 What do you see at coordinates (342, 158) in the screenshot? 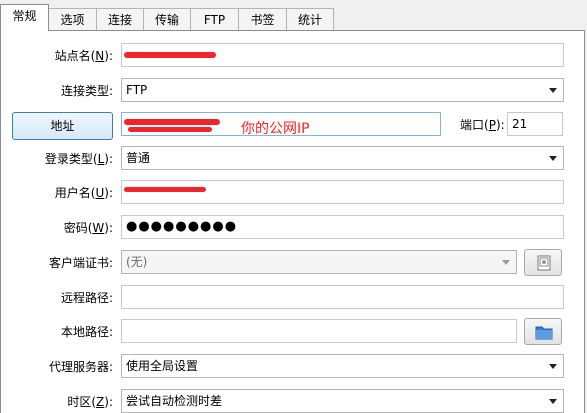
I see `login-type-select: 普通` at bounding box center [342, 158].